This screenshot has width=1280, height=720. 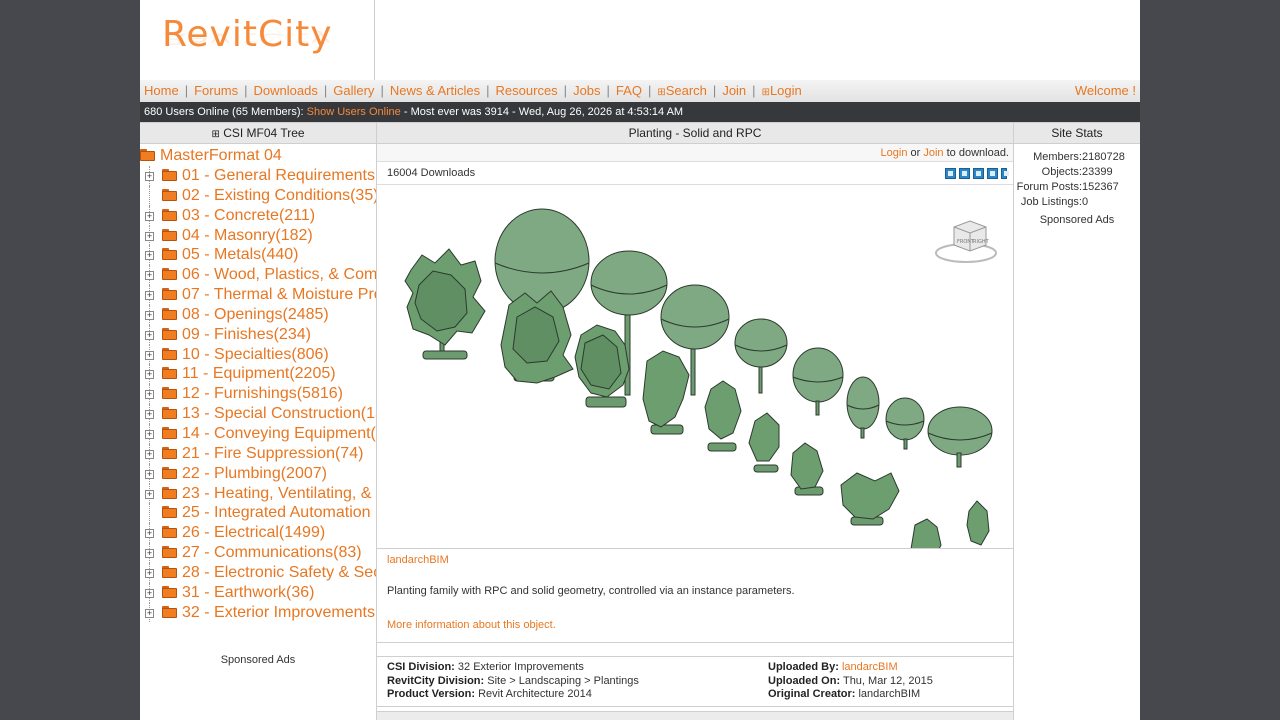 What do you see at coordinates (258, 433) in the screenshot?
I see `tree-item: +14 - Conveying Equipment(` at bounding box center [258, 433].